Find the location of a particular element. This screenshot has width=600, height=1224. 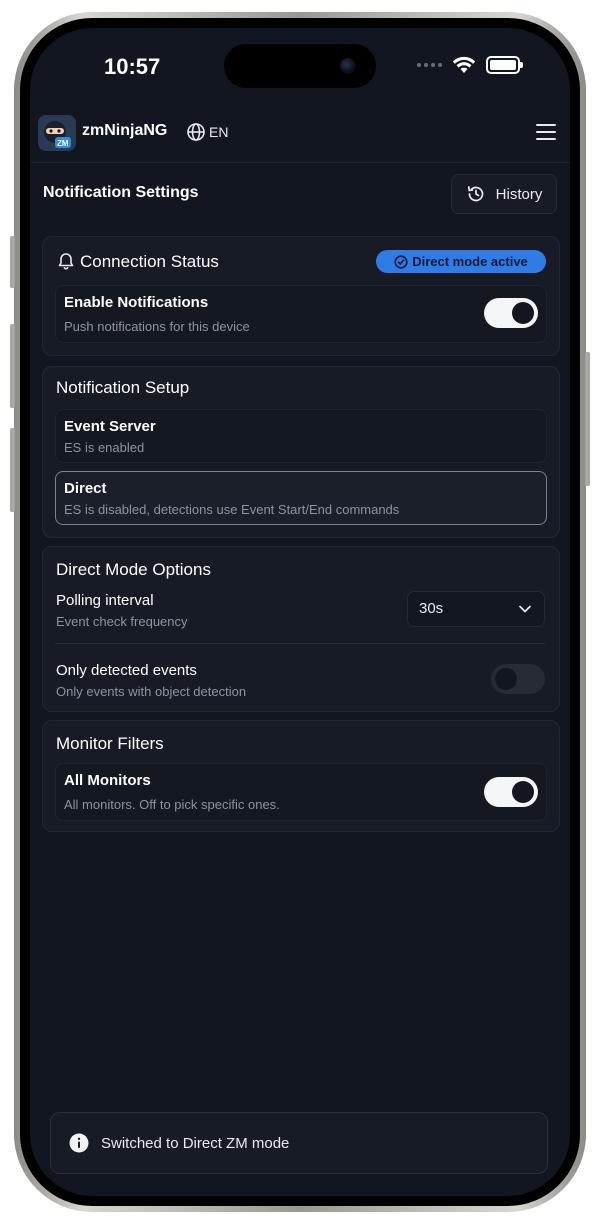

bell-icon is located at coordinates (66, 261).